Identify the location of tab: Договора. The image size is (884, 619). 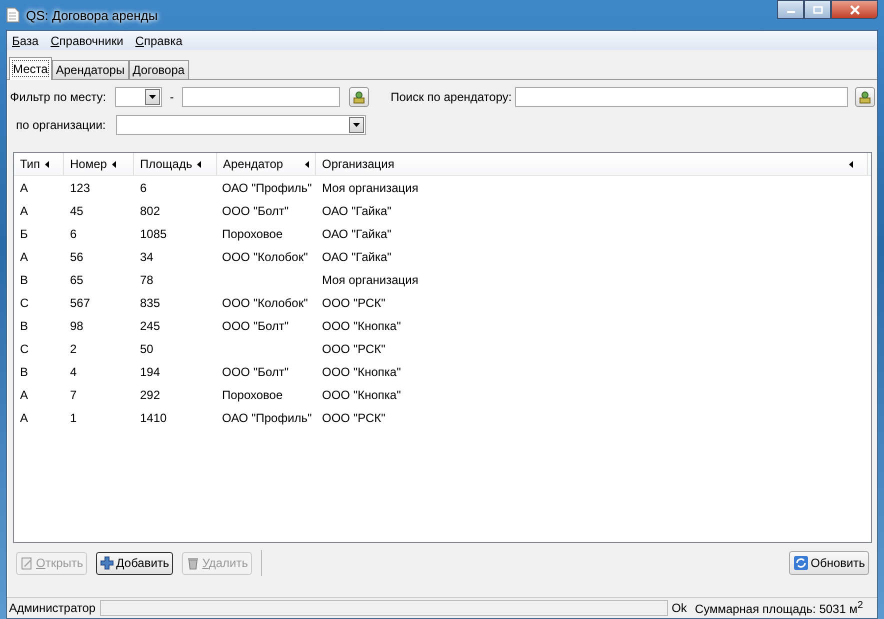
(158, 69).